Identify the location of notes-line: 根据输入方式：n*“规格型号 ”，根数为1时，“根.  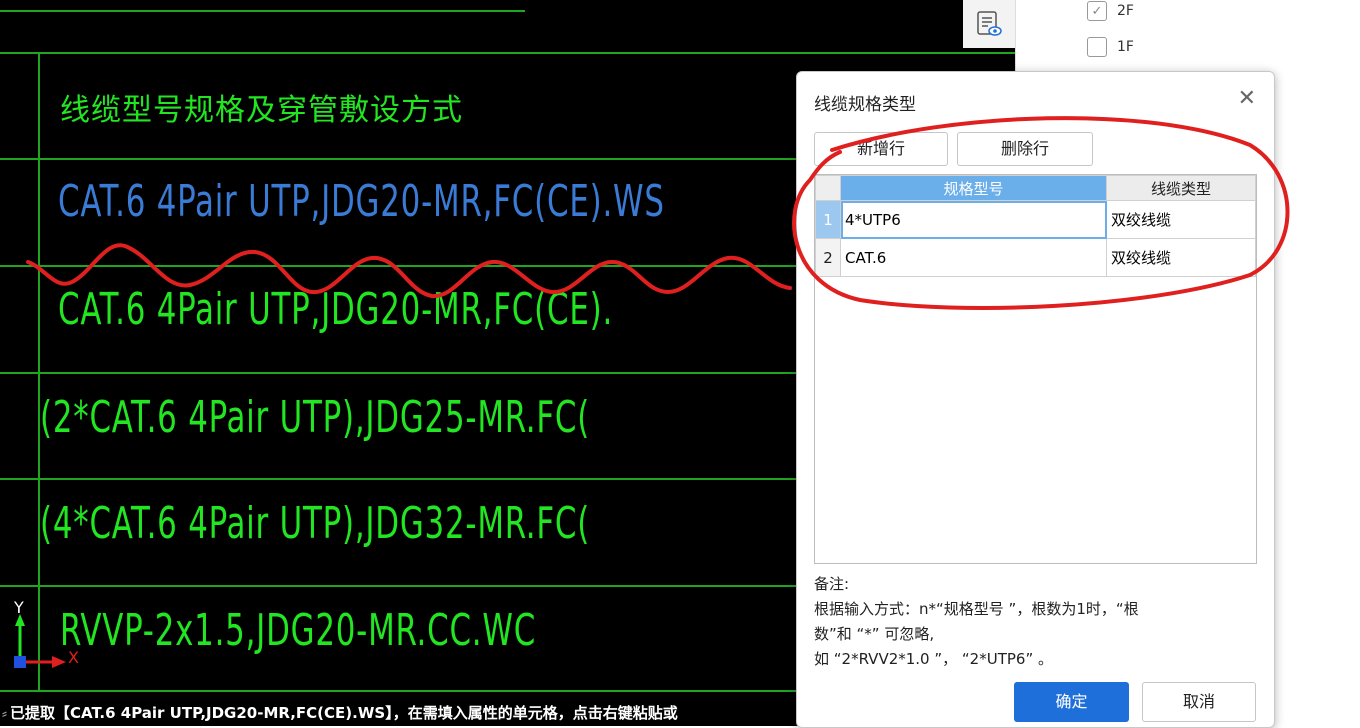
(976, 609).